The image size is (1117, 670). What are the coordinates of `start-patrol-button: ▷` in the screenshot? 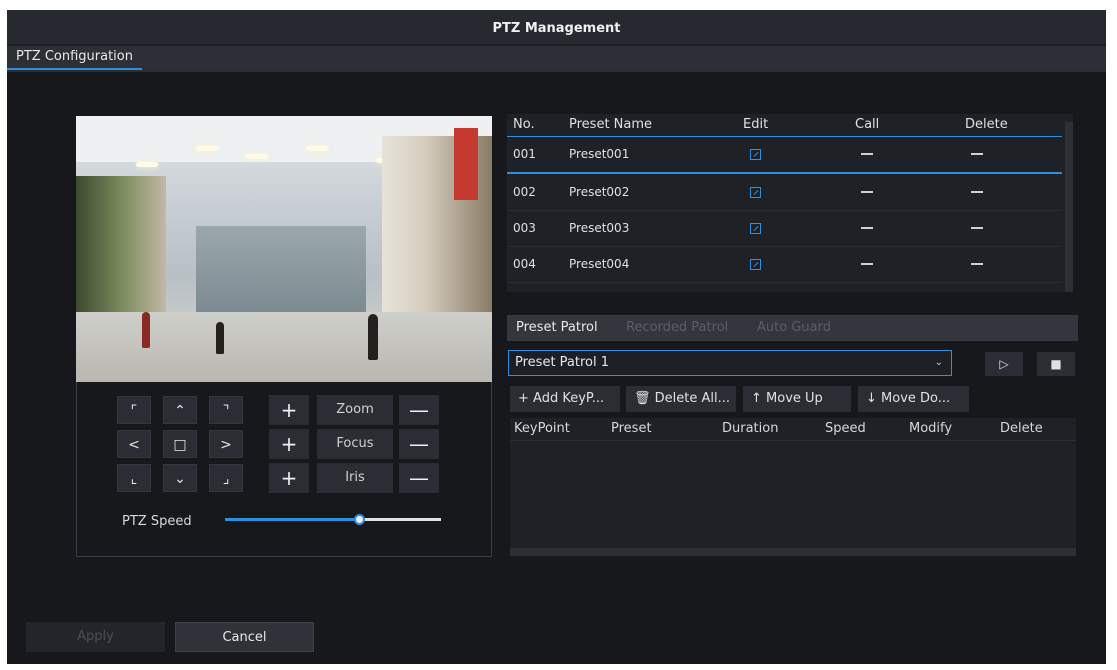 It's located at (1004, 364).